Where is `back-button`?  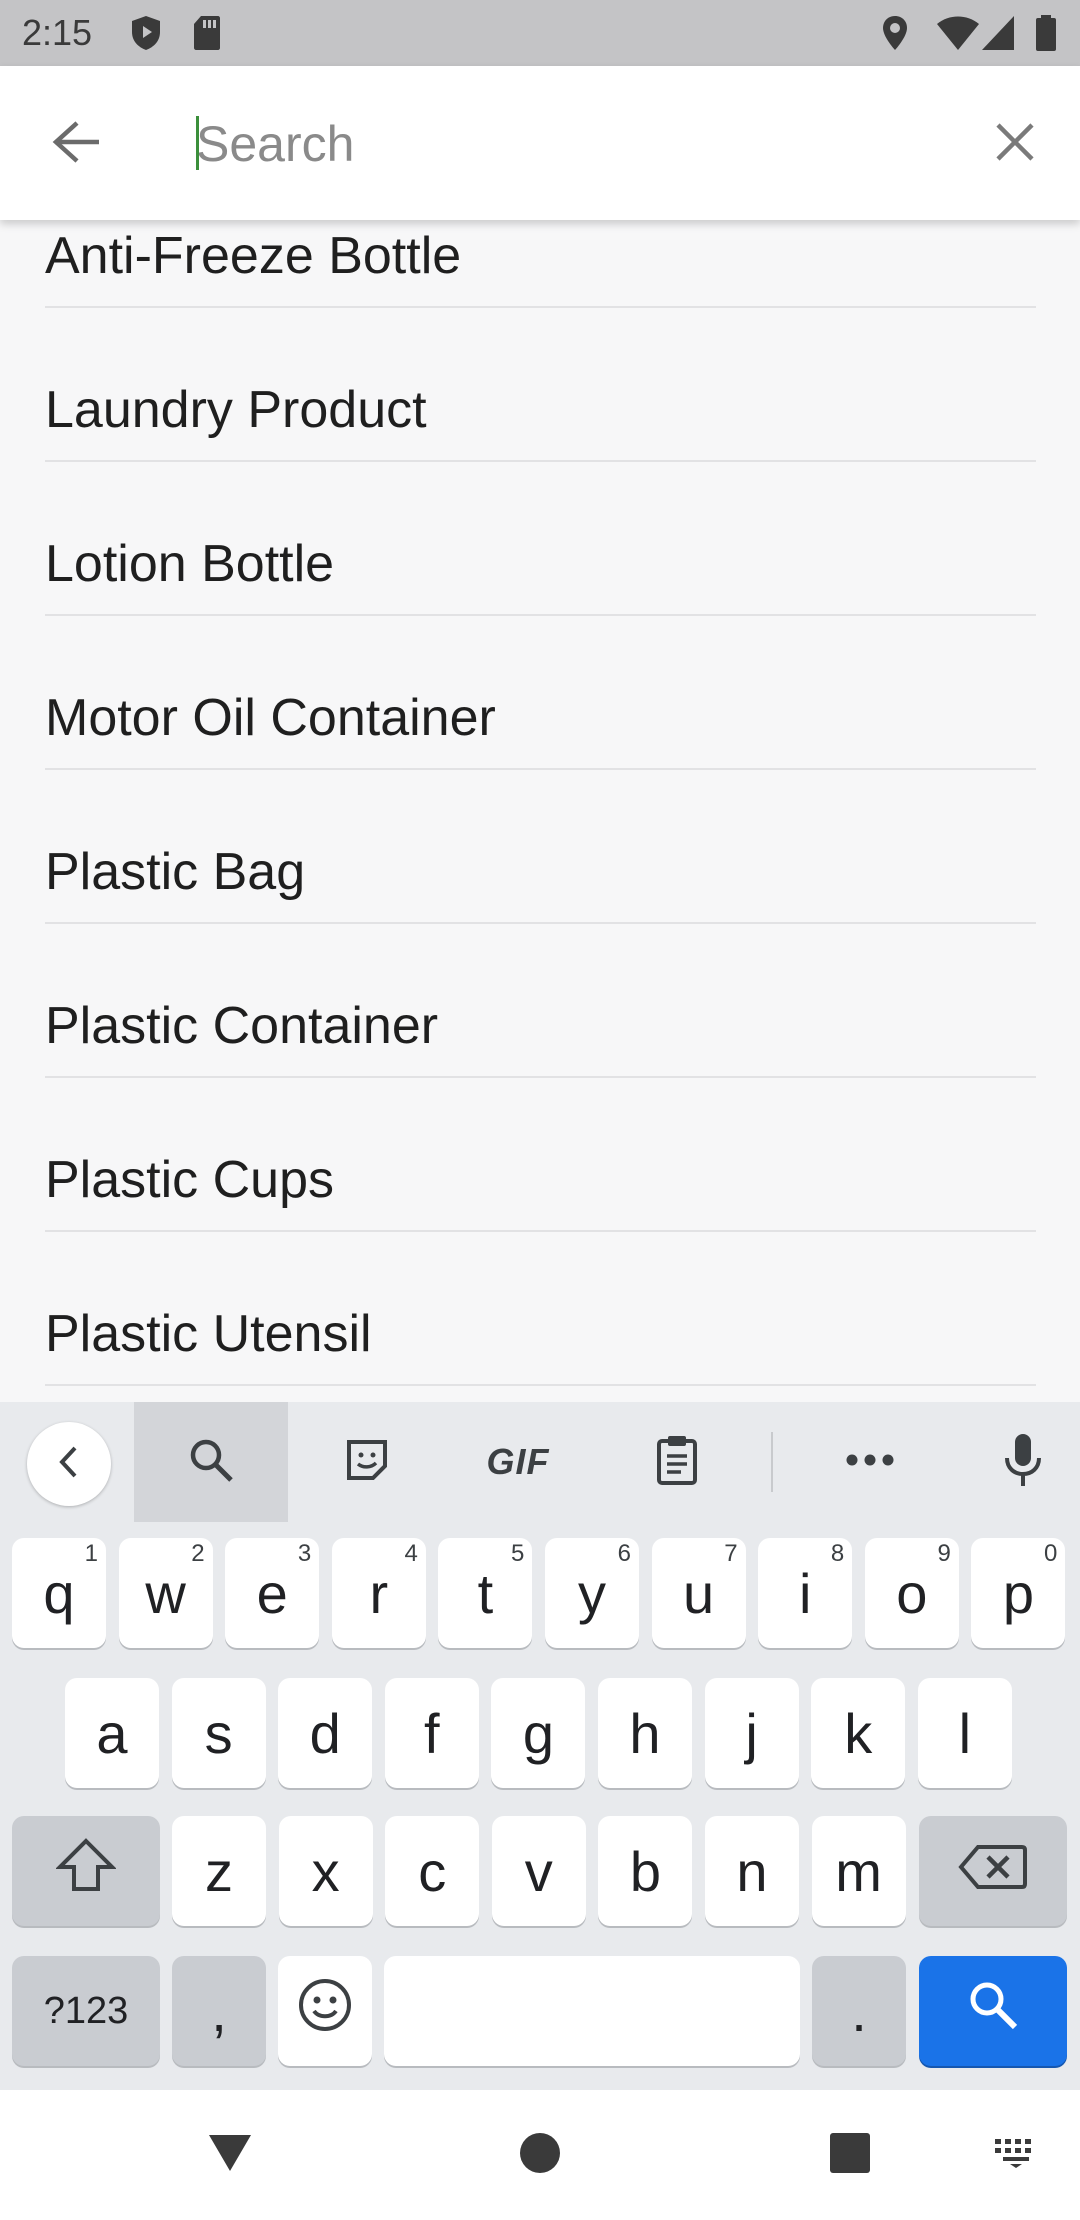 back-button is located at coordinates (77, 144).